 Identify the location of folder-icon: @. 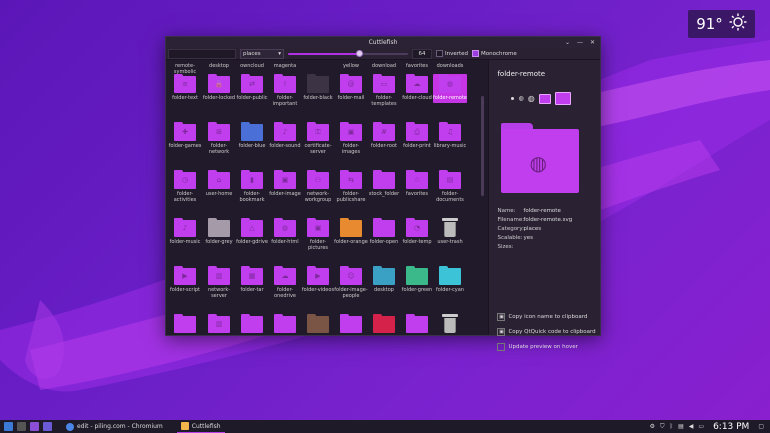
(351, 83).